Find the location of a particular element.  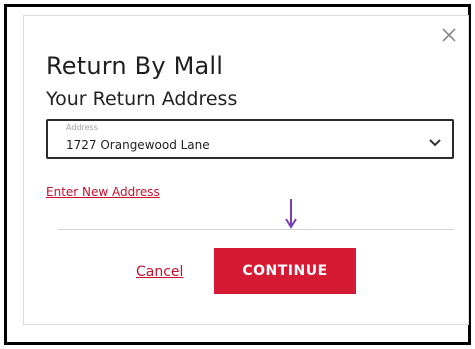

address-select: Address 1727 Orangewood Lane is located at coordinates (250, 139).